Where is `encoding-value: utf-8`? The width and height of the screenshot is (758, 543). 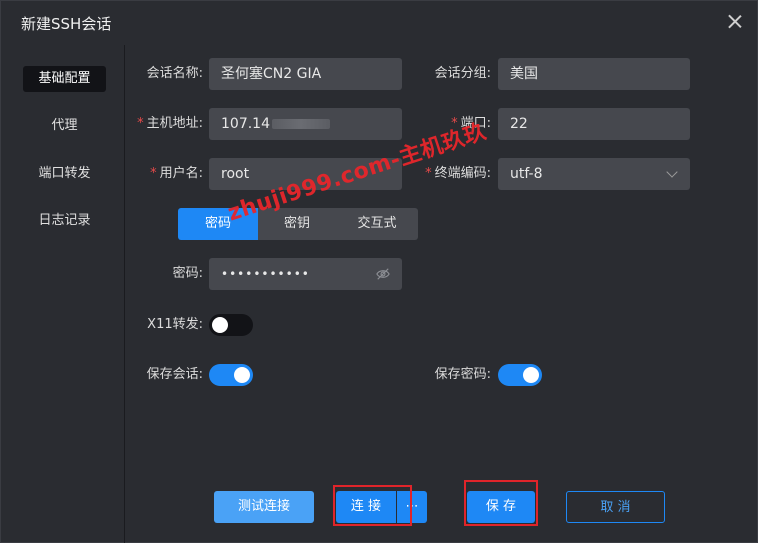 encoding-value: utf-8 is located at coordinates (526, 174).